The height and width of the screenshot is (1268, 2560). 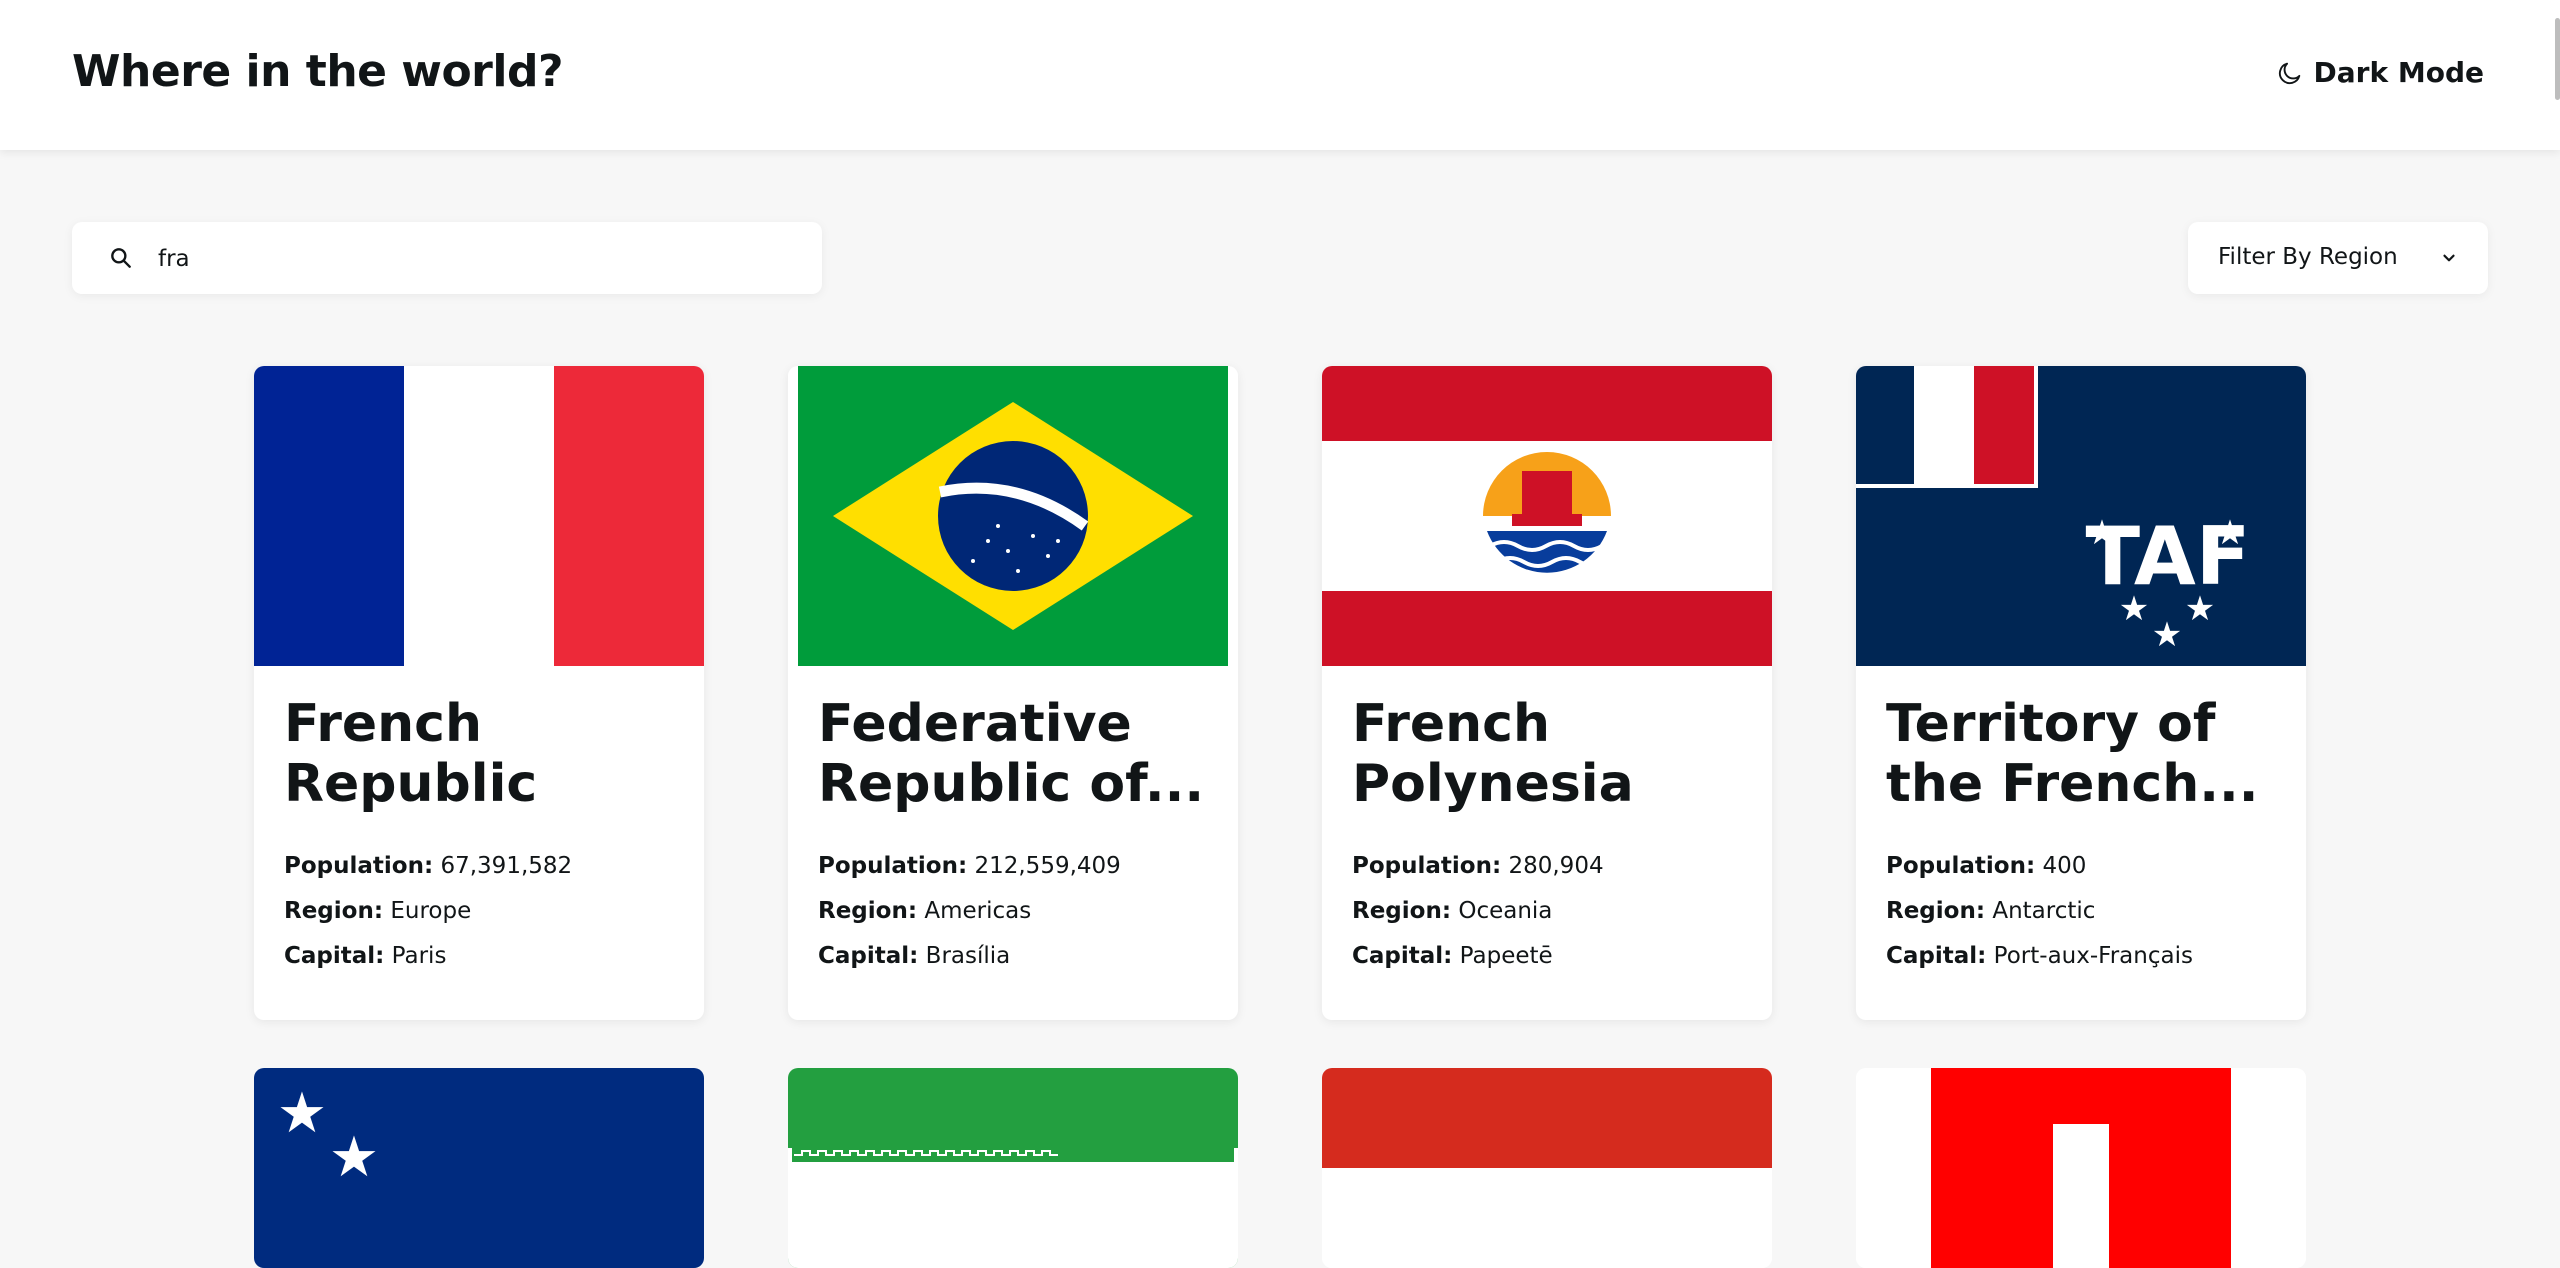 I want to click on search-box, so click(x=447, y=259).